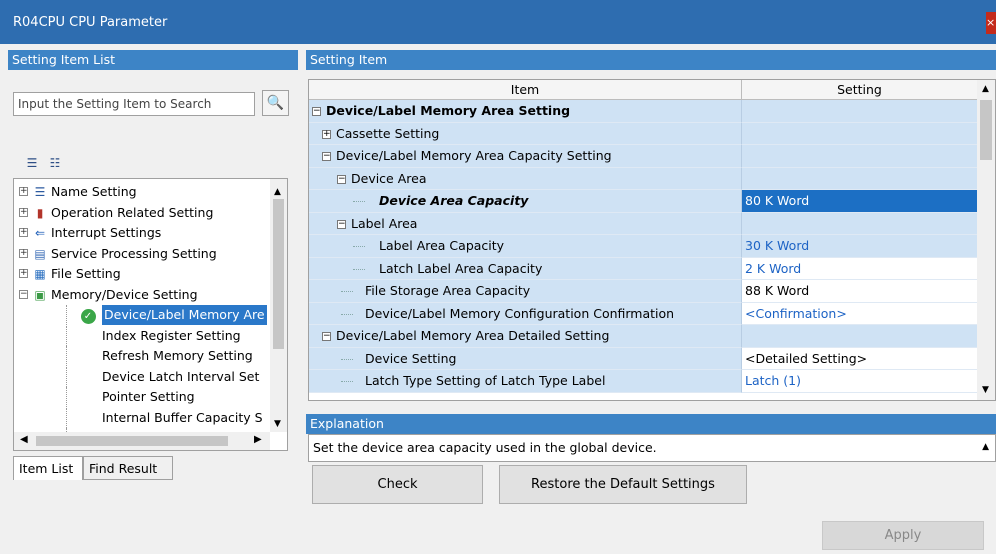 The width and height of the screenshot is (996, 554). I want to click on explanation-scroll-up-icon: ▲, so click(985, 447).